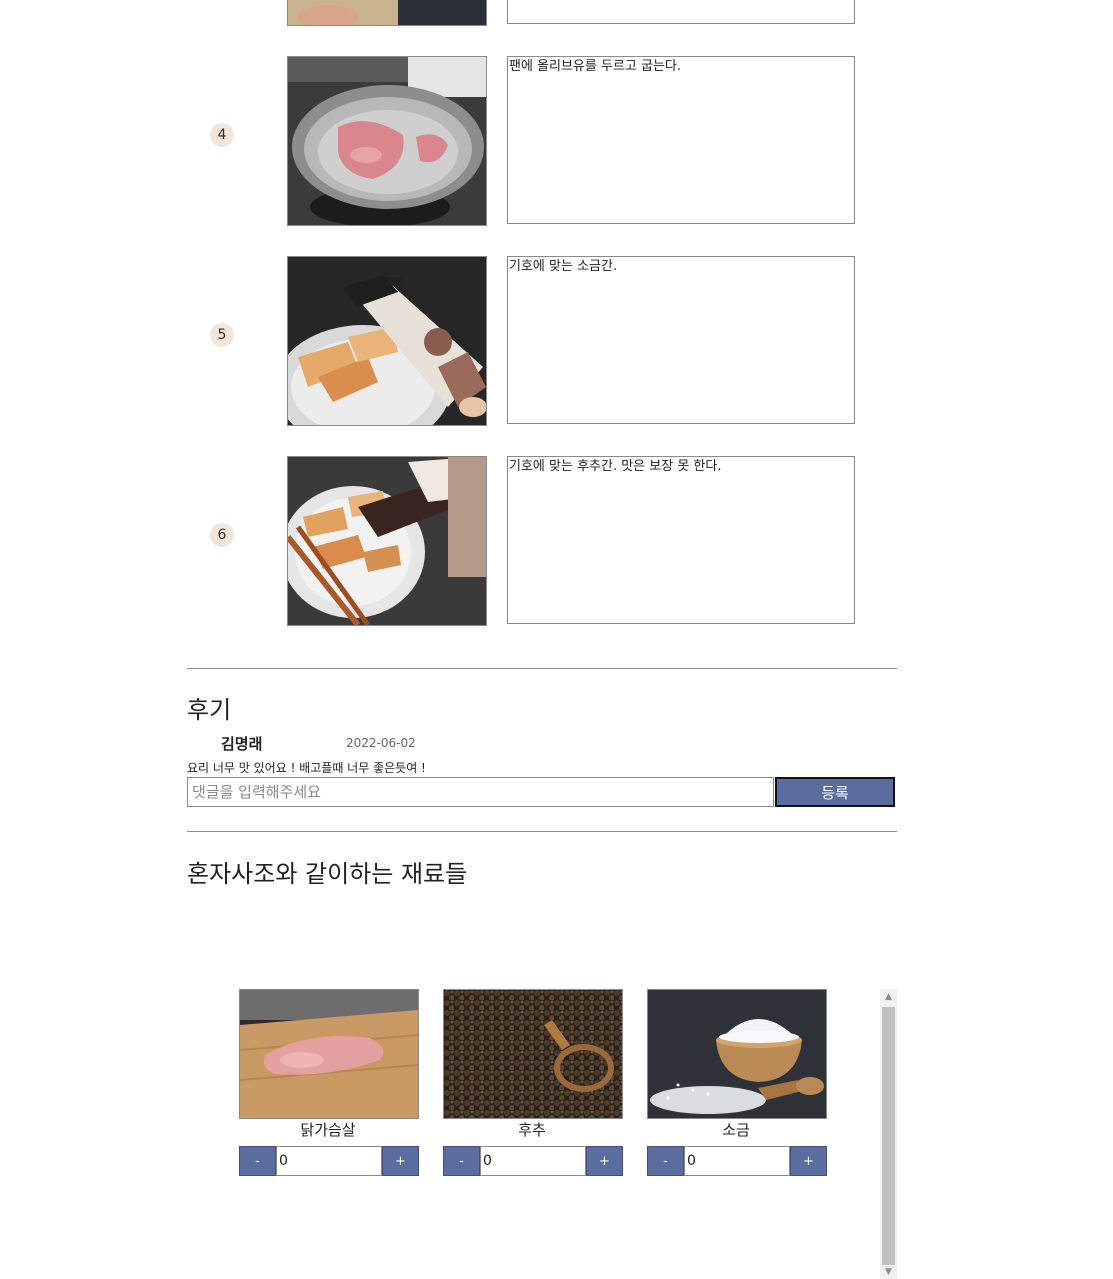  What do you see at coordinates (209, 710) in the screenshot?
I see `reviews-title: 후기` at bounding box center [209, 710].